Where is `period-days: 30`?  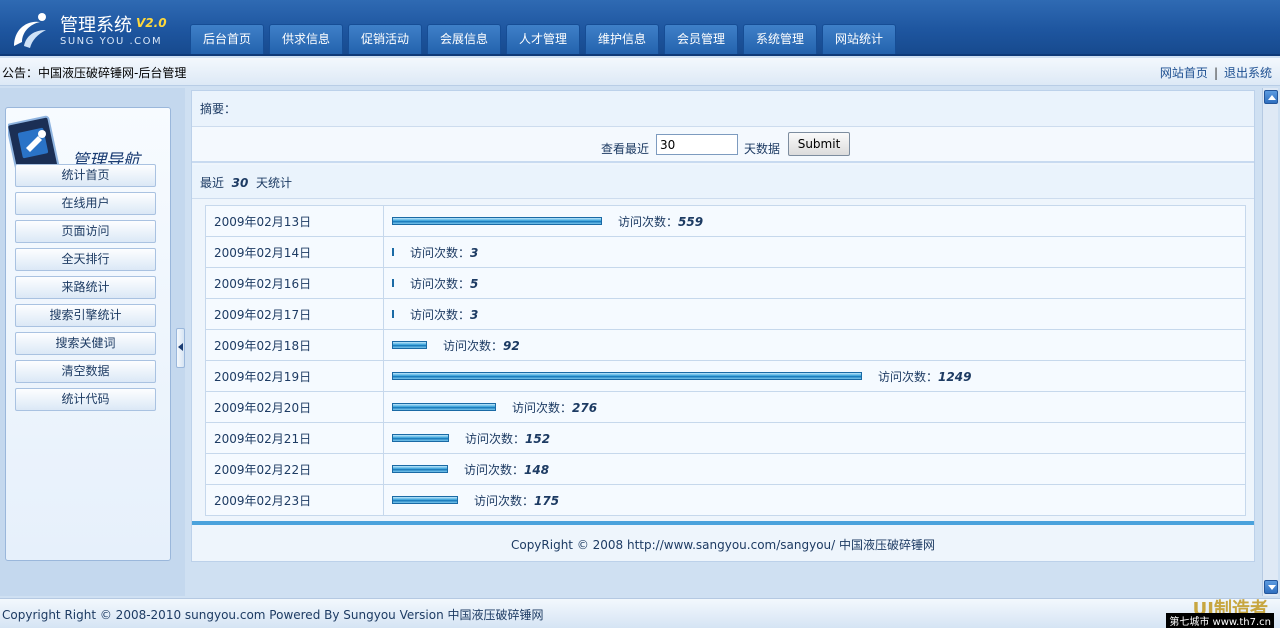
period-days: 30 is located at coordinates (240, 183).